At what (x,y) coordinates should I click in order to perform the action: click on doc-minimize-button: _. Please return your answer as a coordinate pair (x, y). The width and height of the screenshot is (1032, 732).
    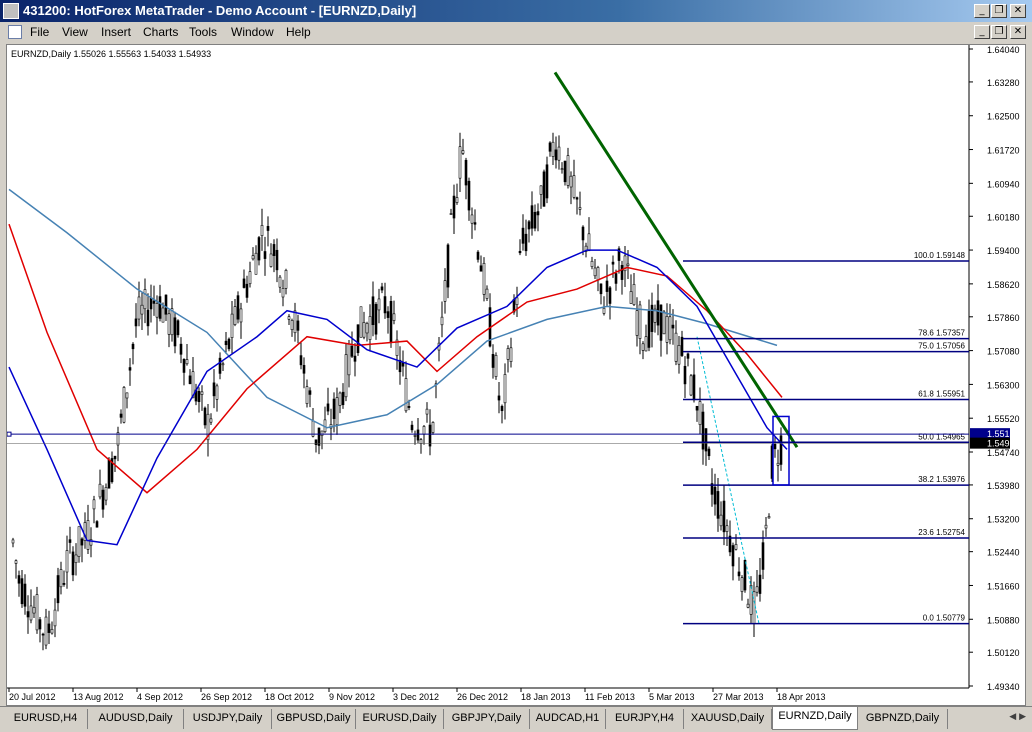
    Looking at the image, I should click on (982, 32).